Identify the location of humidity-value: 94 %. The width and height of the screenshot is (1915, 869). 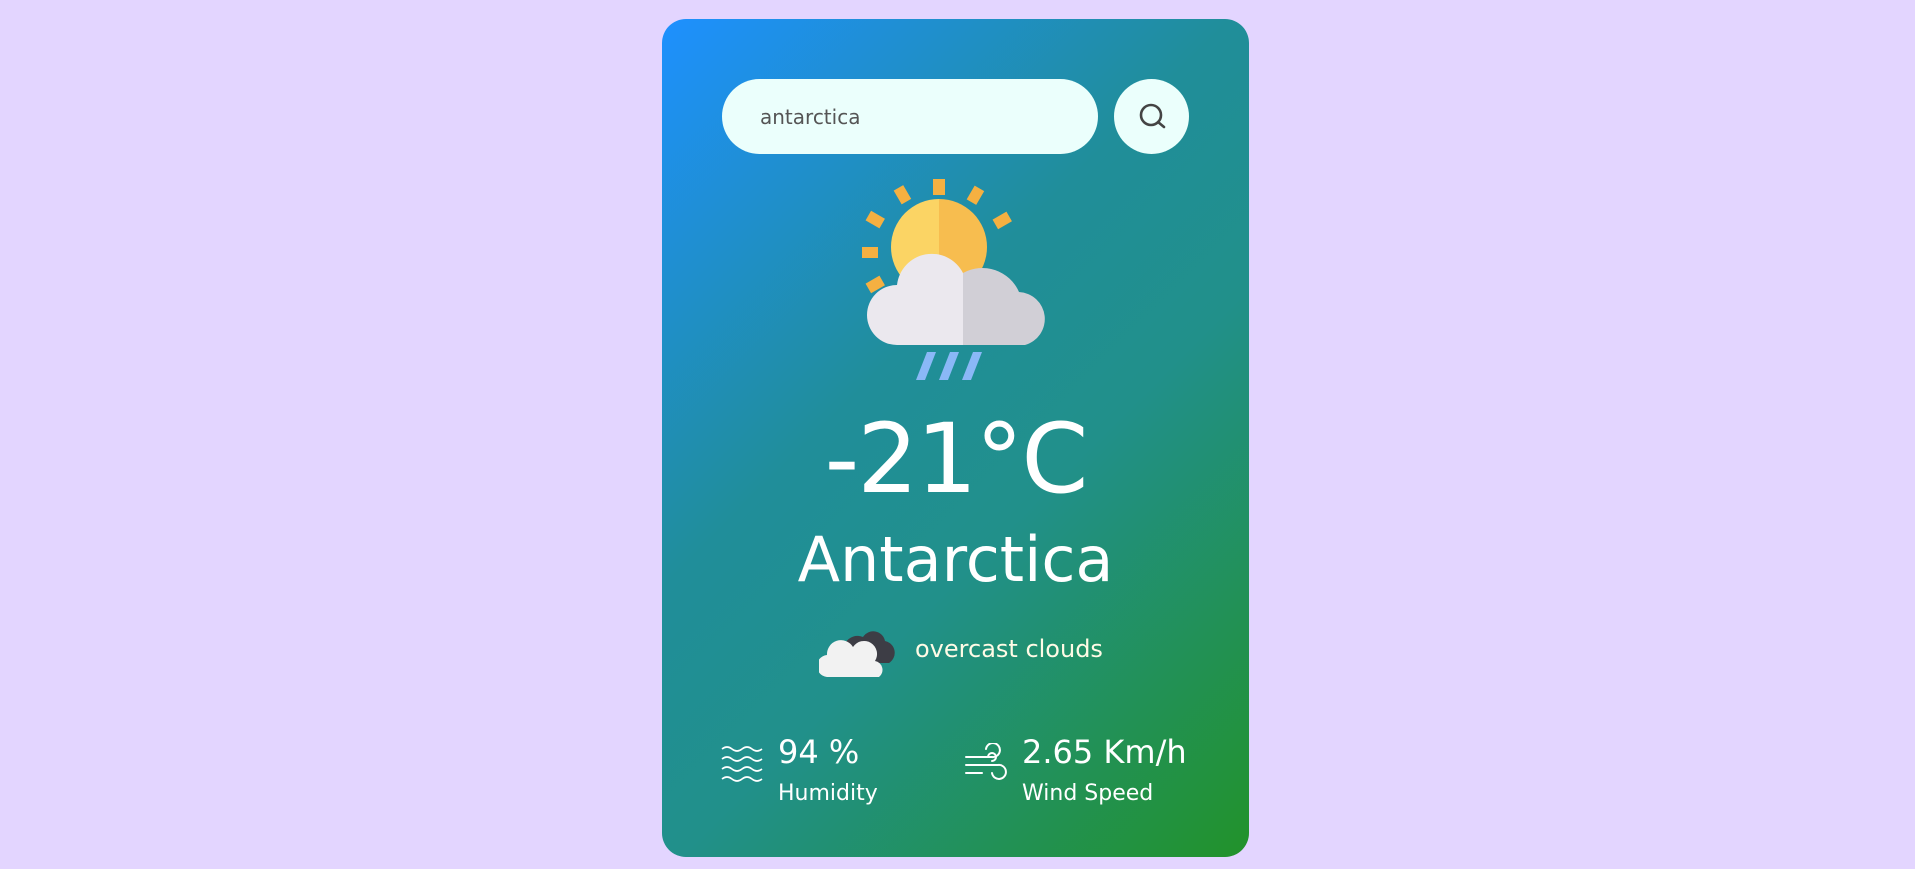
(819, 752).